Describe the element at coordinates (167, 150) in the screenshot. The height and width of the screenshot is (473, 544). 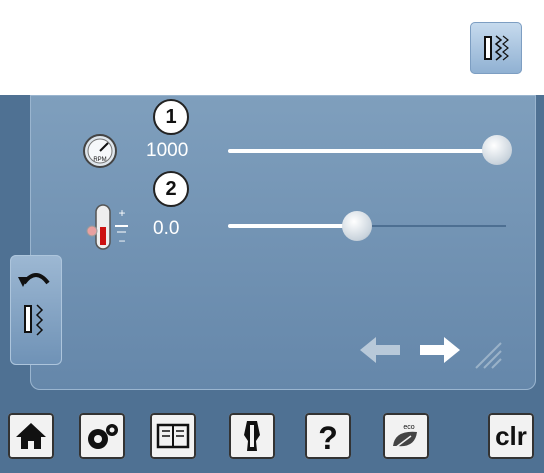
I see `speed-value: 1000` at that location.